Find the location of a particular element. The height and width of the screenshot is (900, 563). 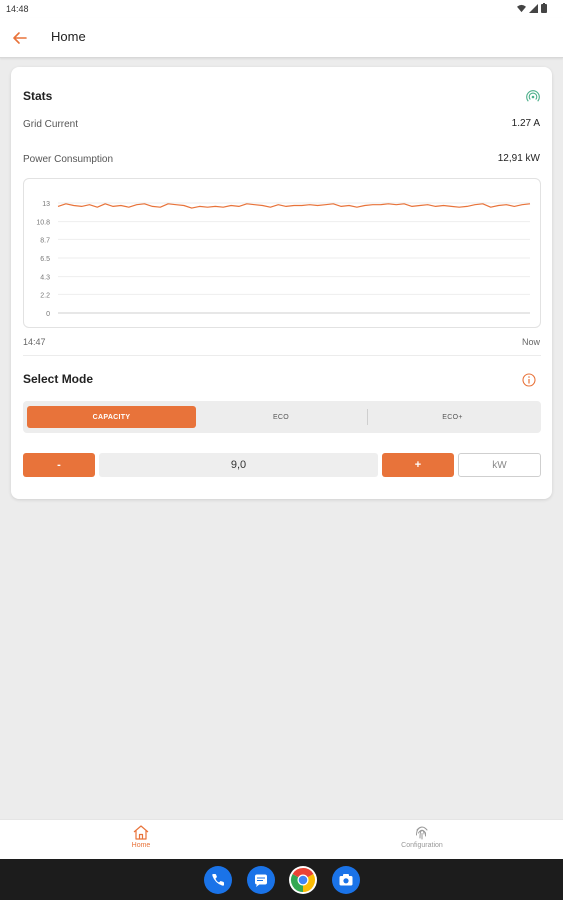

power-consumption-label: Power Consumption is located at coordinates (68, 159).